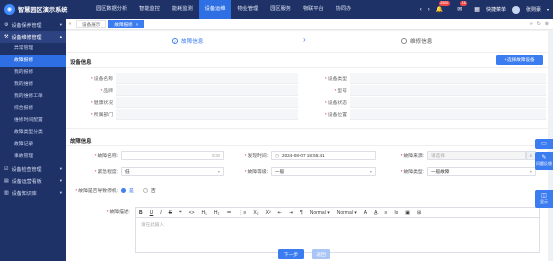 The width and height of the screenshot is (553, 261). I want to click on book-icon: ▥, so click(6, 193).